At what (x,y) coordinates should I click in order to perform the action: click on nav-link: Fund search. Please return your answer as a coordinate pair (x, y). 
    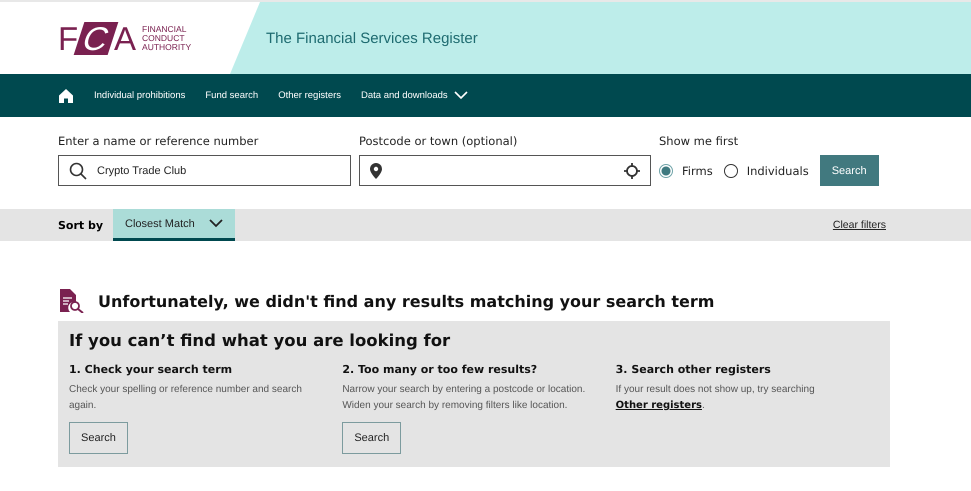
    Looking at the image, I should click on (231, 95).